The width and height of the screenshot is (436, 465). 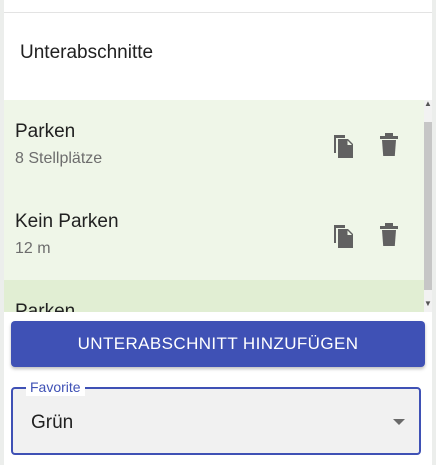 What do you see at coordinates (67, 221) in the screenshot?
I see `subsection-title: Kein Parken` at bounding box center [67, 221].